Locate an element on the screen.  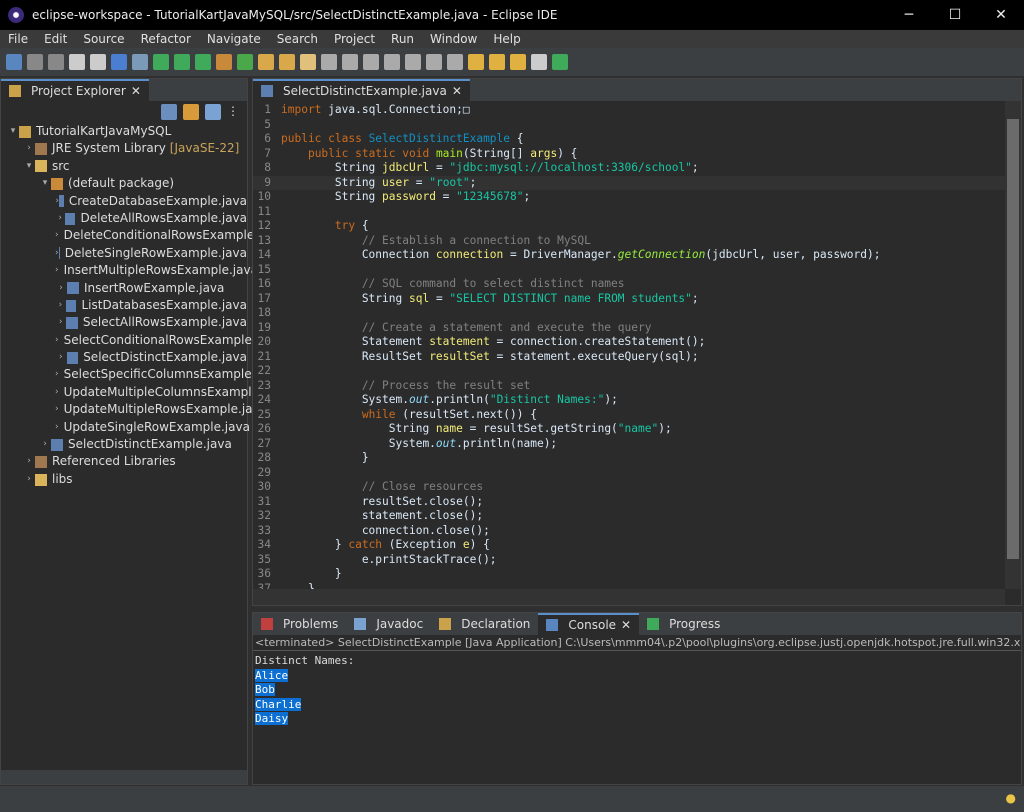
tree-item: › InsertRowExample.java is located at coordinates (124, 288).